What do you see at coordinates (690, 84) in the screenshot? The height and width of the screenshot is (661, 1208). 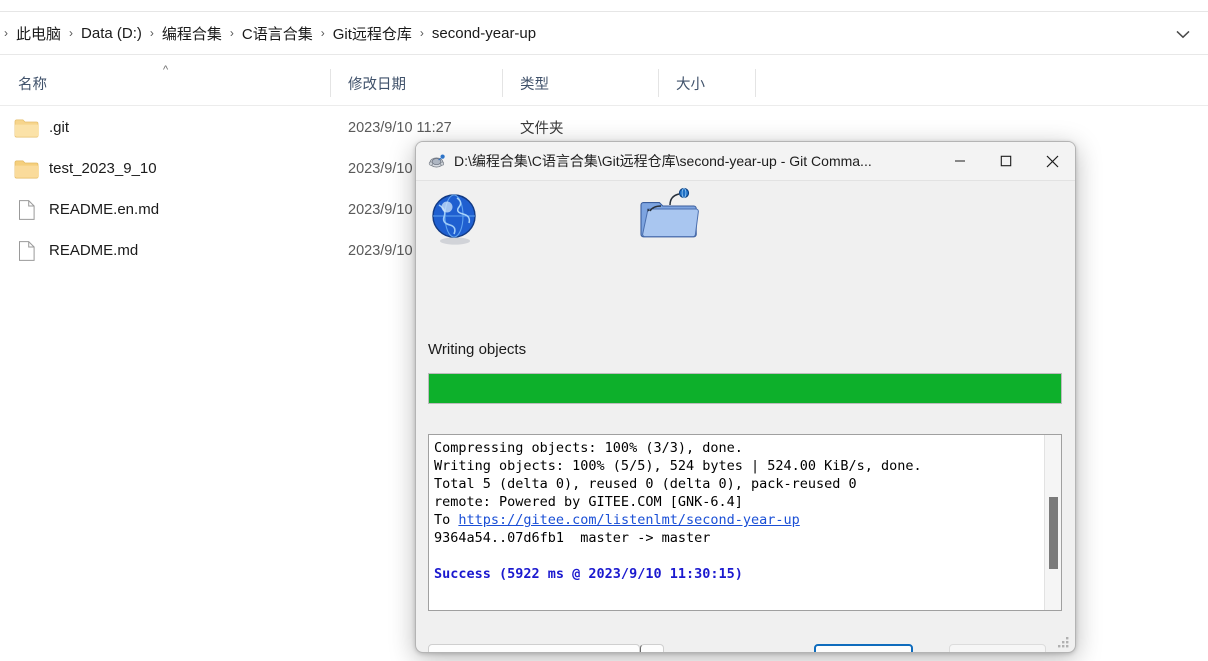 I see `column-header-size-label: 大小` at bounding box center [690, 84].